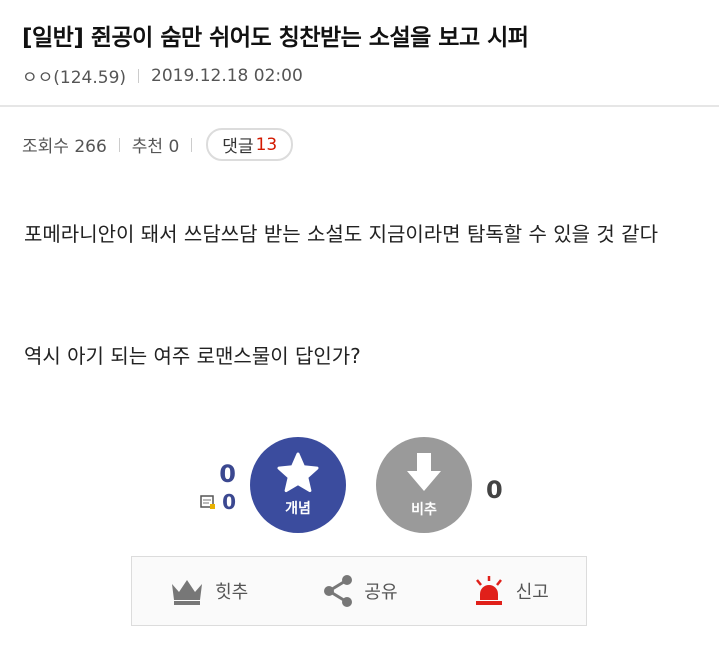 The image size is (719, 645). Describe the element at coordinates (229, 502) in the screenshot. I see `fix-count: 0` at that location.